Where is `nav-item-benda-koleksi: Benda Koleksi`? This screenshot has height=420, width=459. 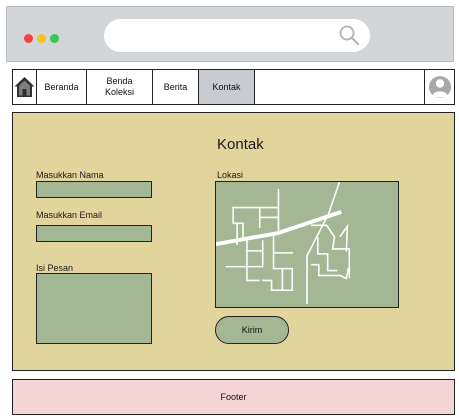
nav-item-benda-koleksi: Benda Koleksi is located at coordinates (120, 87).